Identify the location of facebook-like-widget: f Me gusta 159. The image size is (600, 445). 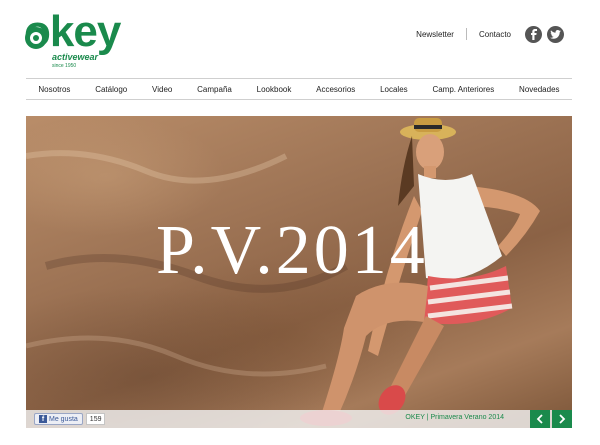
(70, 419).